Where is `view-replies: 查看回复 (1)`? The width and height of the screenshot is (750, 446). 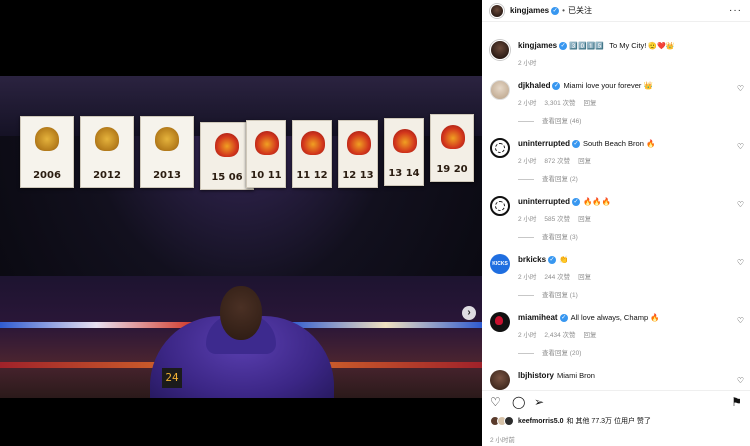
view-replies: 查看回复 (1) is located at coordinates (548, 294).